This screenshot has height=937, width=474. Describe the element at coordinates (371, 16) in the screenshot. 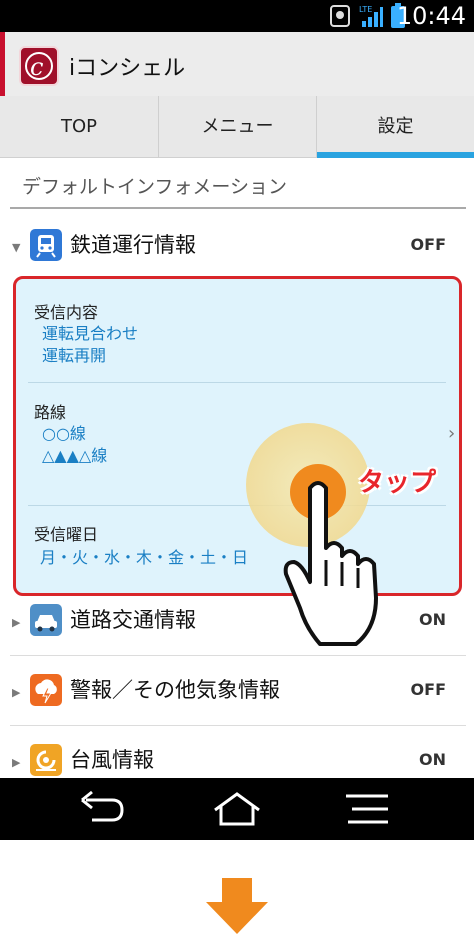

I see `lte-signal-icon: LTE` at that location.